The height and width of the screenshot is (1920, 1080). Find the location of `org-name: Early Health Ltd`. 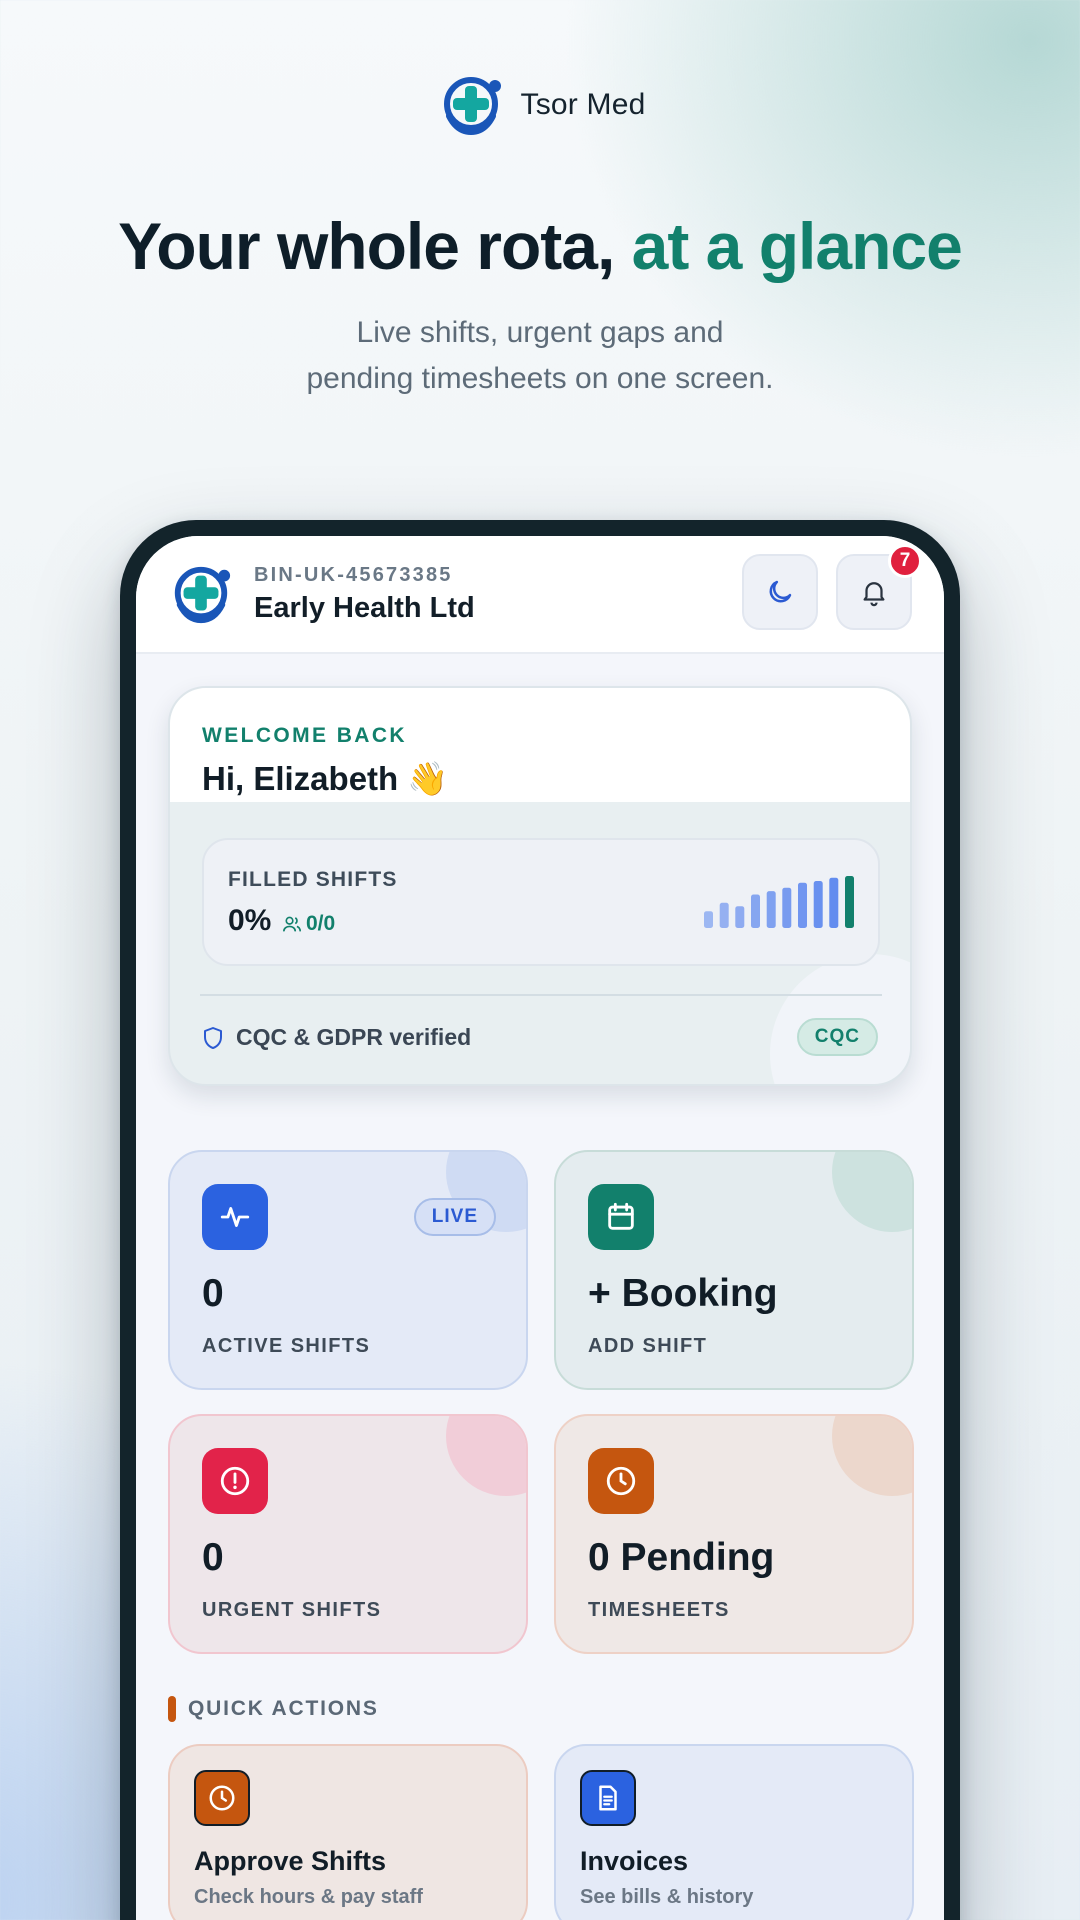

org-name: Early Health Ltd is located at coordinates (364, 608).